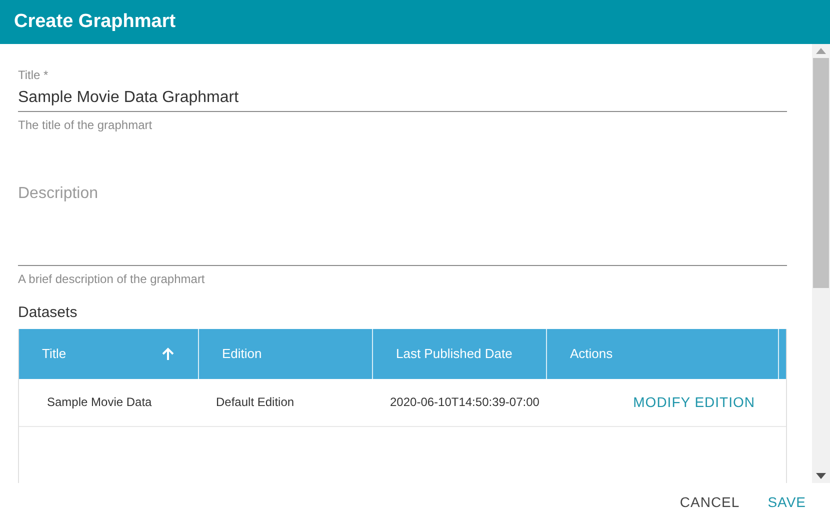  What do you see at coordinates (99, 402) in the screenshot?
I see `table-cell-text: Sample Movie Data` at bounding box center [99, 402].